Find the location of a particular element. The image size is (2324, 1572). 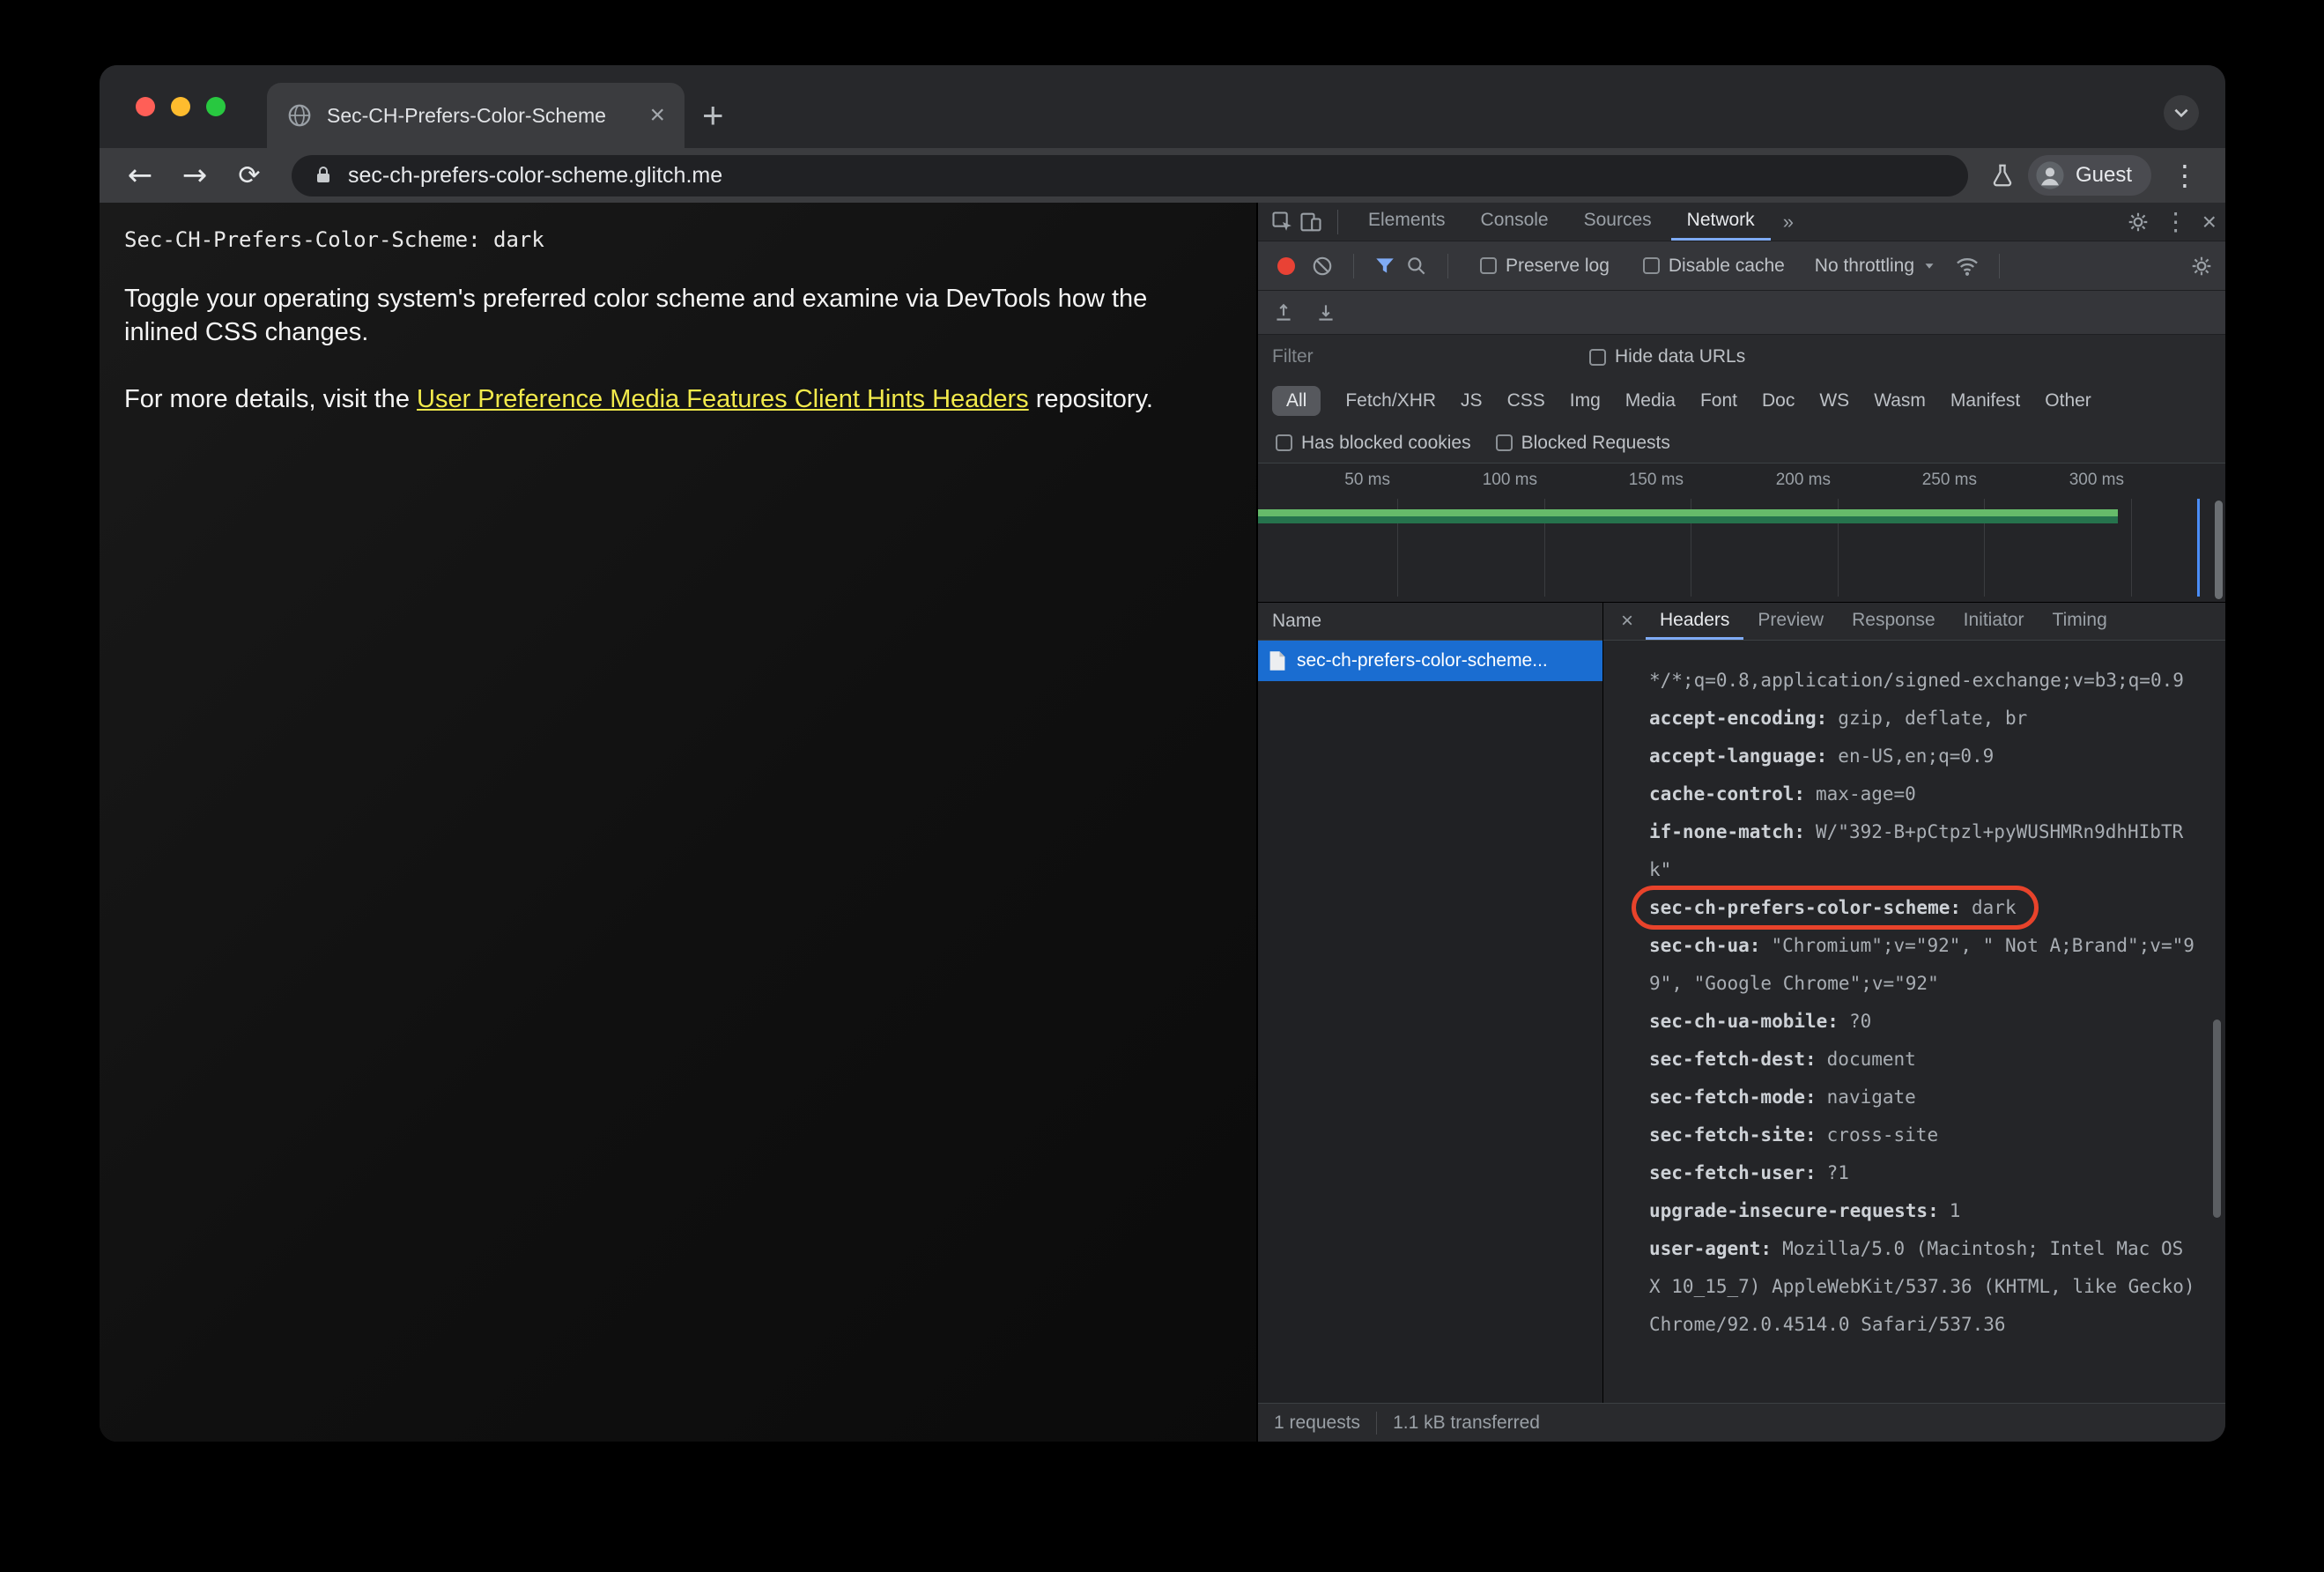

header-line: accept-language: en-US,en;q=0.9 is located at coordinates (1822, 756).